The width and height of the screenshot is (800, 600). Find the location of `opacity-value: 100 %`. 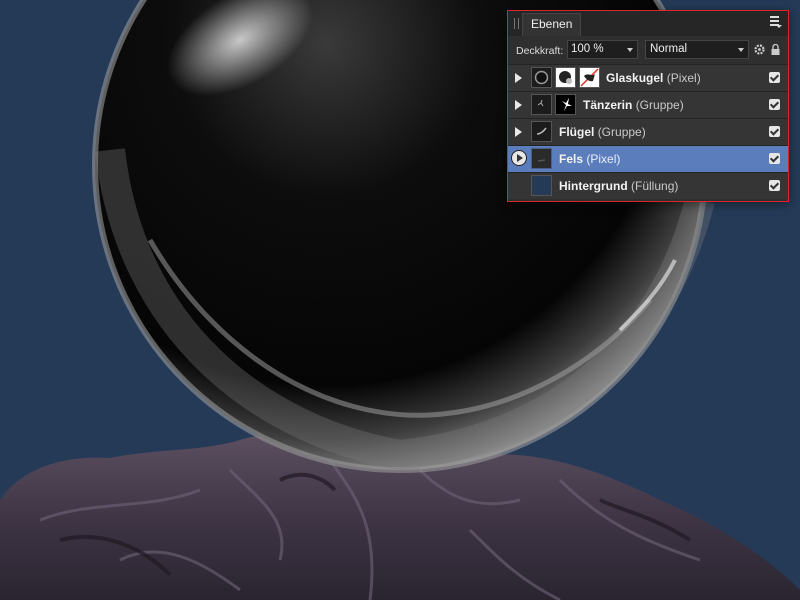

opacity-value: 100 % is located at coordinates (587, 49).